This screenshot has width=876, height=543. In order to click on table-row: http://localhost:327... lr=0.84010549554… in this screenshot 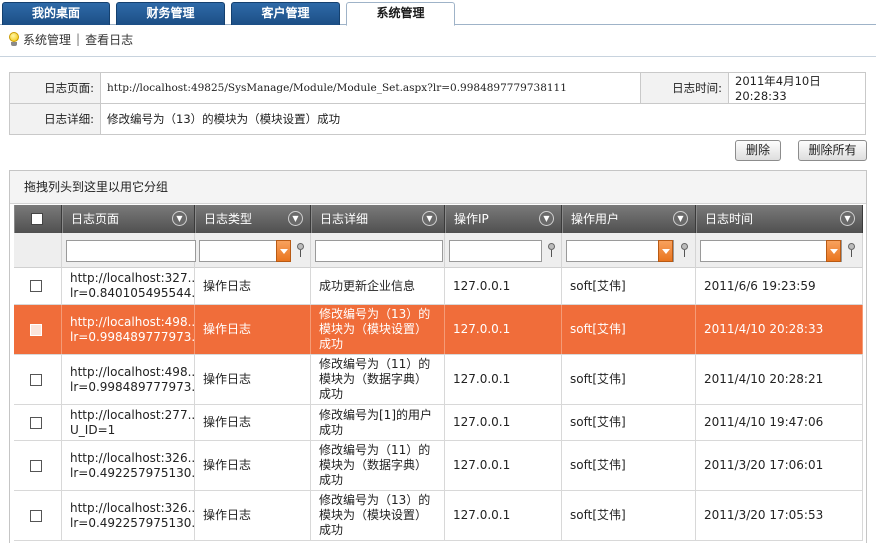, I will do `click(438, 286)`.